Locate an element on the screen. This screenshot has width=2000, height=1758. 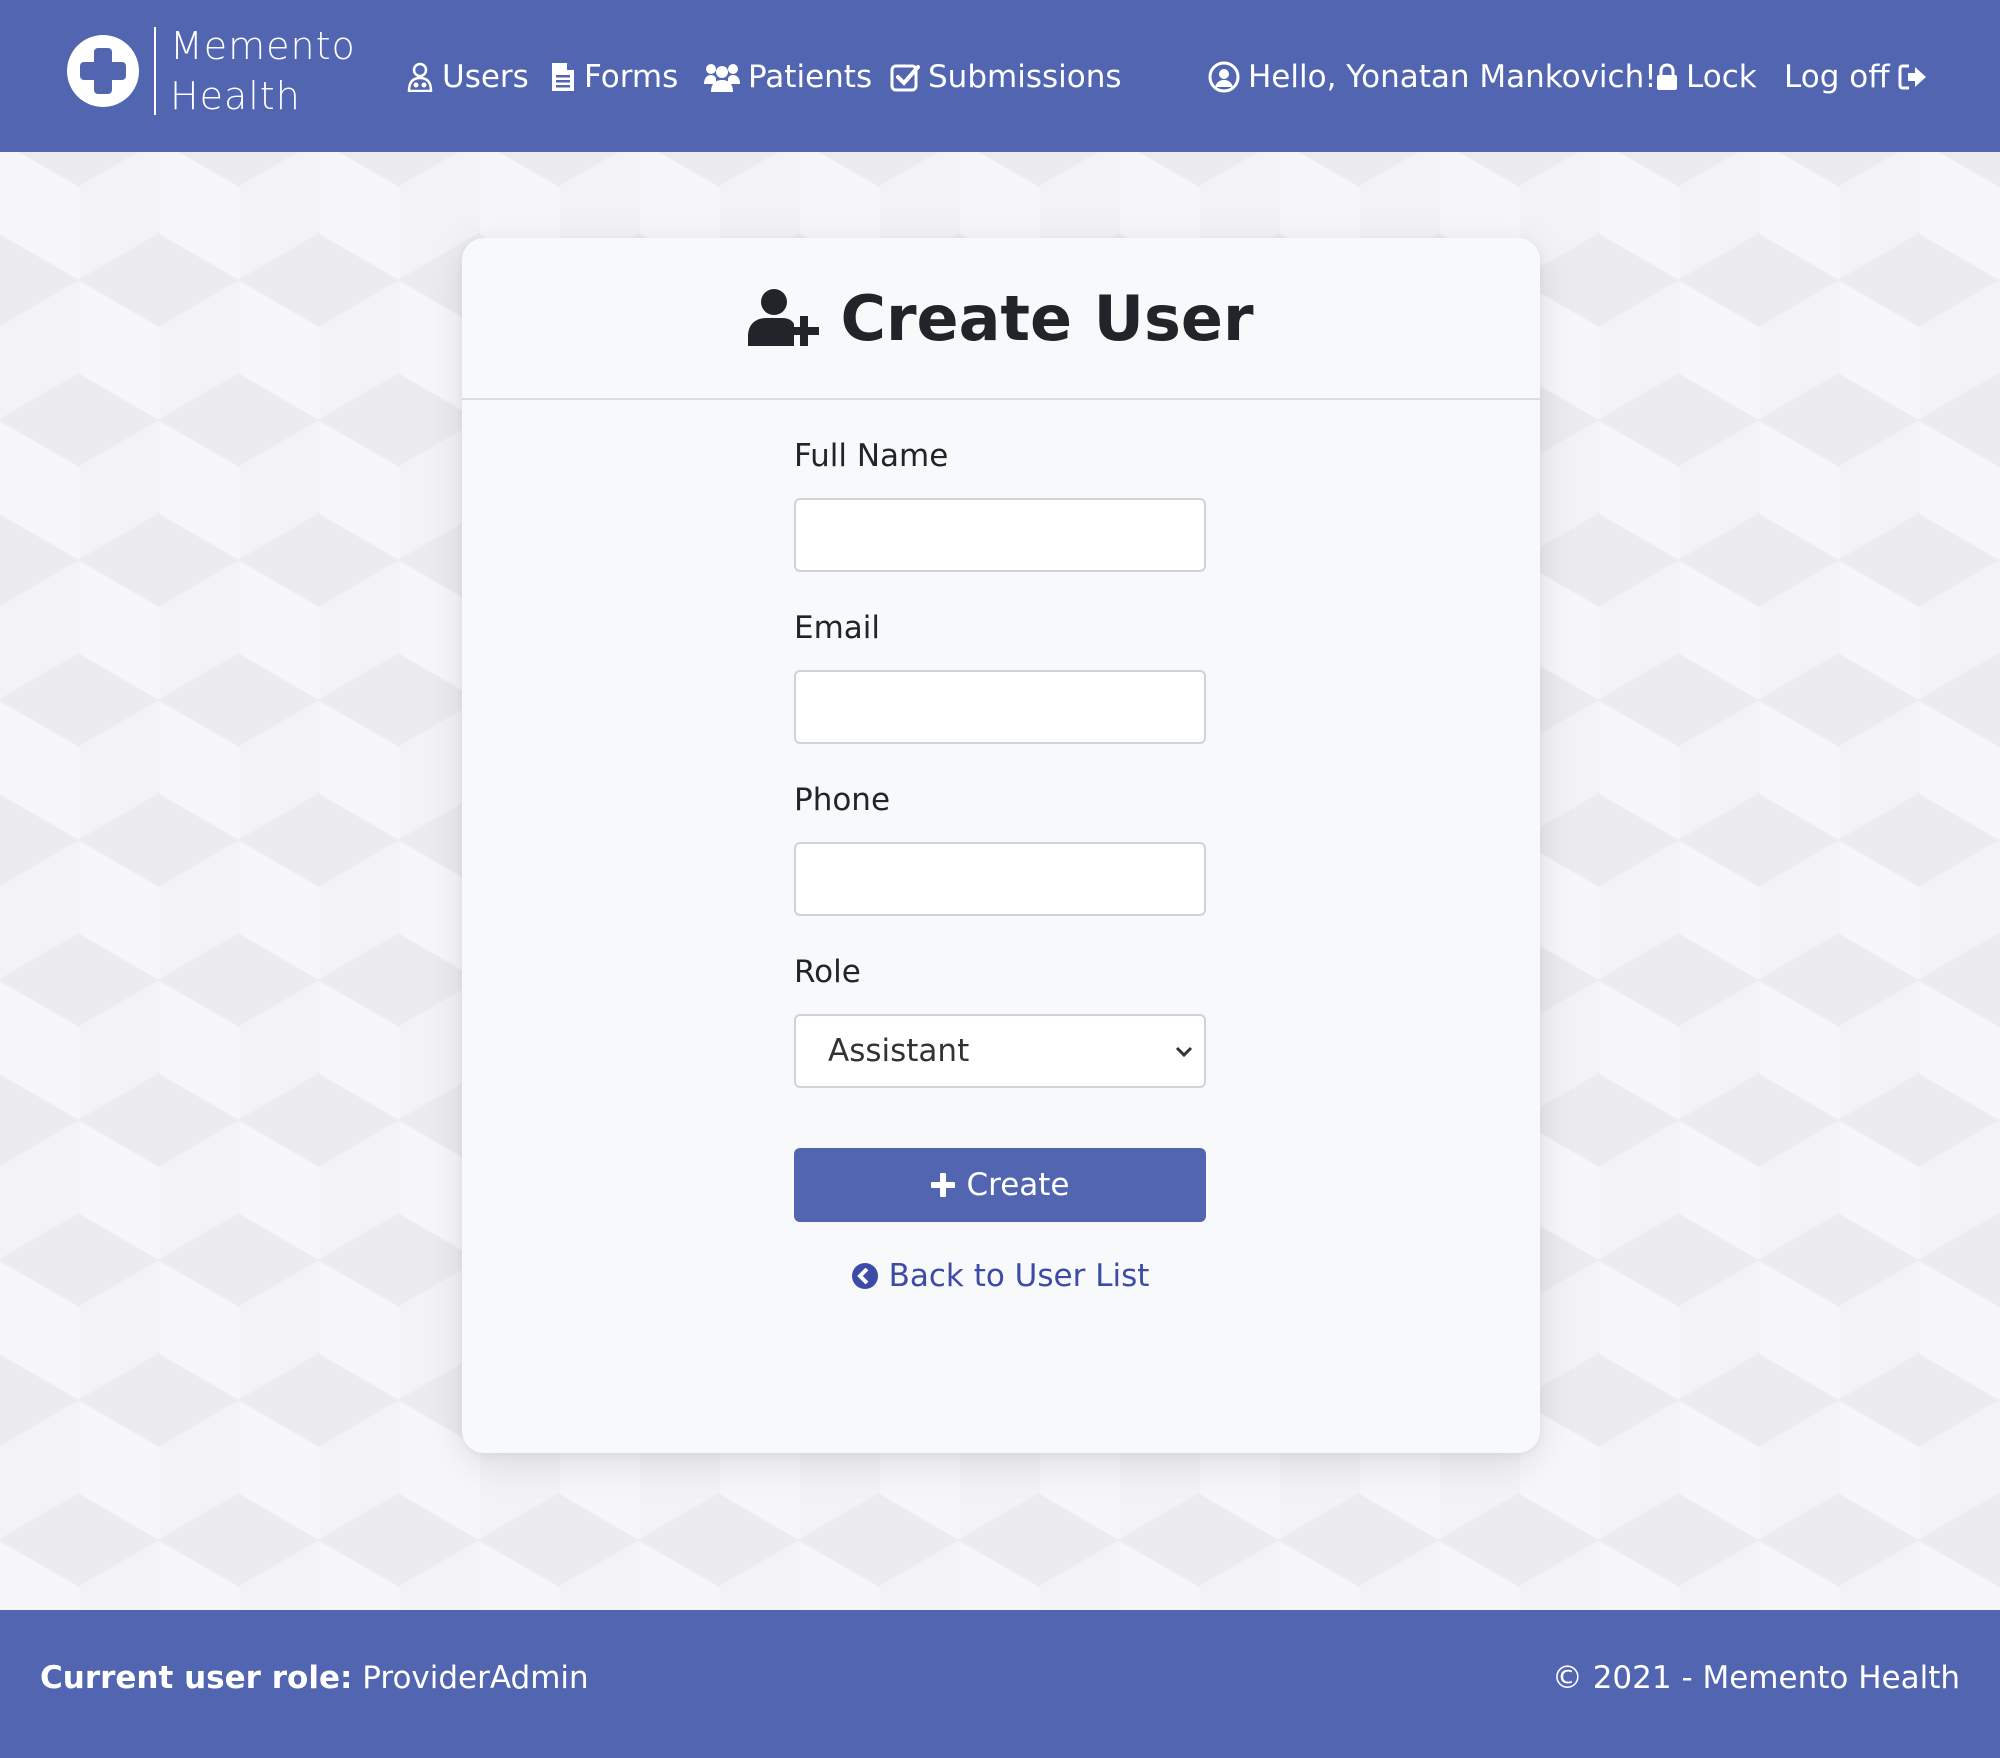
chevron-down-icon is located at coordinates (1184, 1052).